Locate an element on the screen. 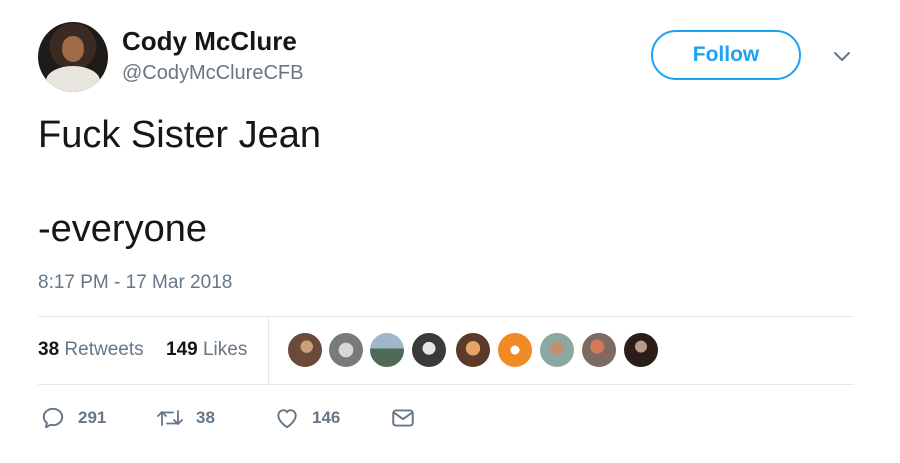  follow-button: Follow is located at coordinates (726, 55).